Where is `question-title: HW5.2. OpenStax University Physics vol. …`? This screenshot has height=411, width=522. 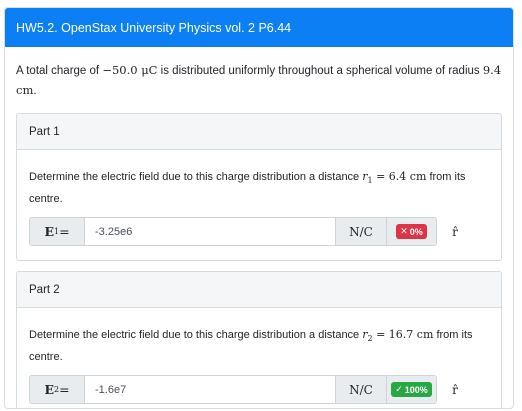
question-title: HW5.2. OpenStax University Physics vol. … is located at coordinates (259, 27).